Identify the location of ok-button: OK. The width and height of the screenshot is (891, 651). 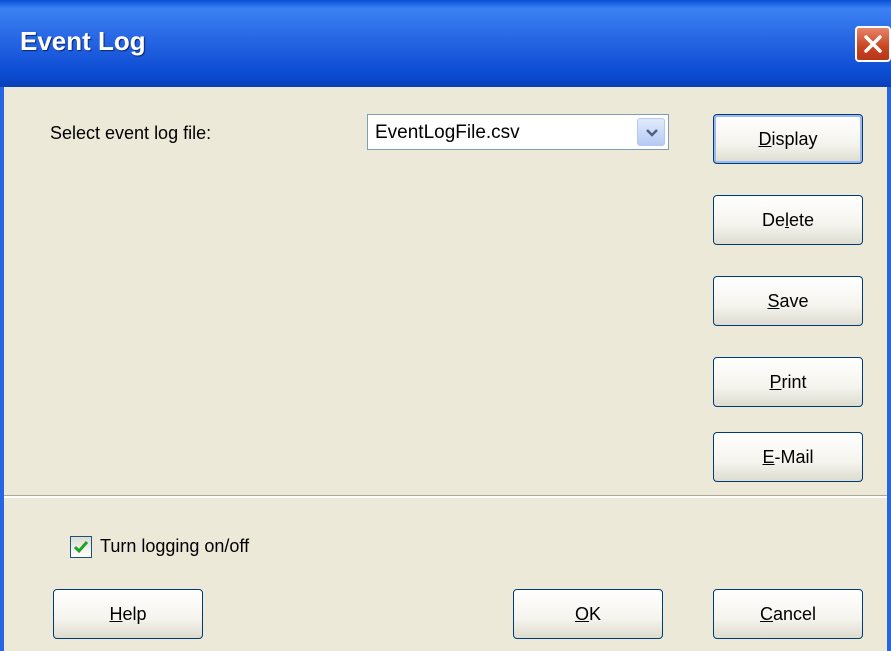
(588, 614).